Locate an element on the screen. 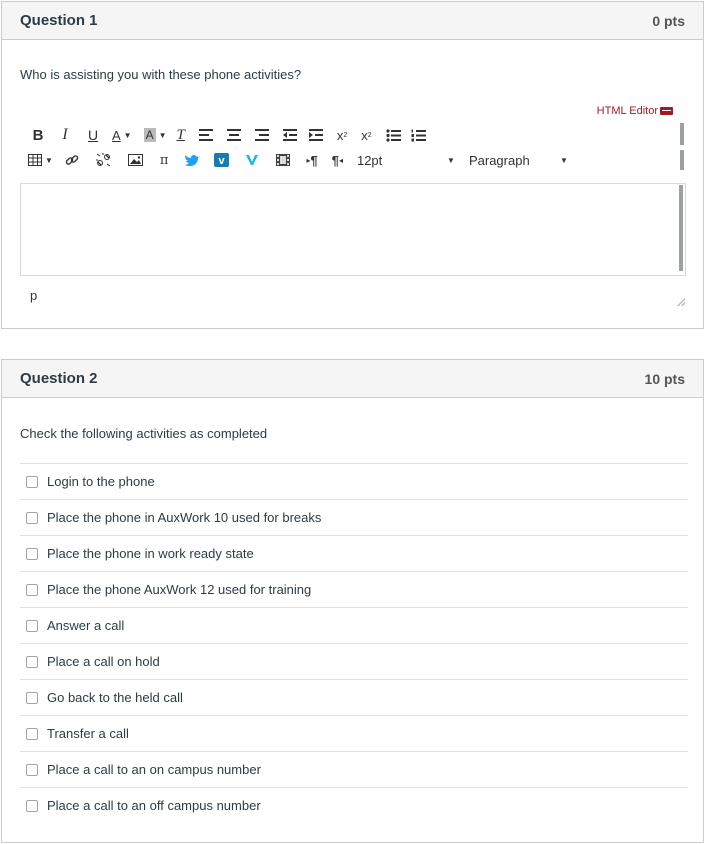  vimeo-button: v is located at coordinates (222, 160).